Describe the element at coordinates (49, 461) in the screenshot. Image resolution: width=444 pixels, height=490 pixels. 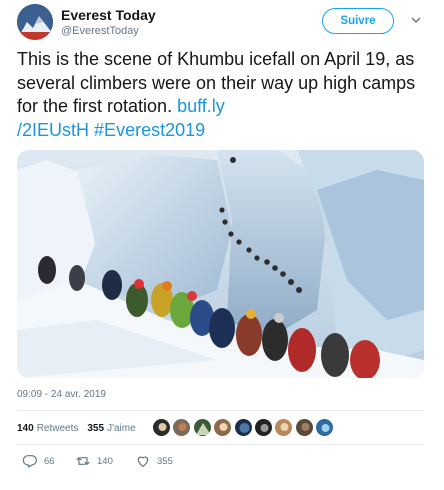
I see `reply-count: 66` at that location.